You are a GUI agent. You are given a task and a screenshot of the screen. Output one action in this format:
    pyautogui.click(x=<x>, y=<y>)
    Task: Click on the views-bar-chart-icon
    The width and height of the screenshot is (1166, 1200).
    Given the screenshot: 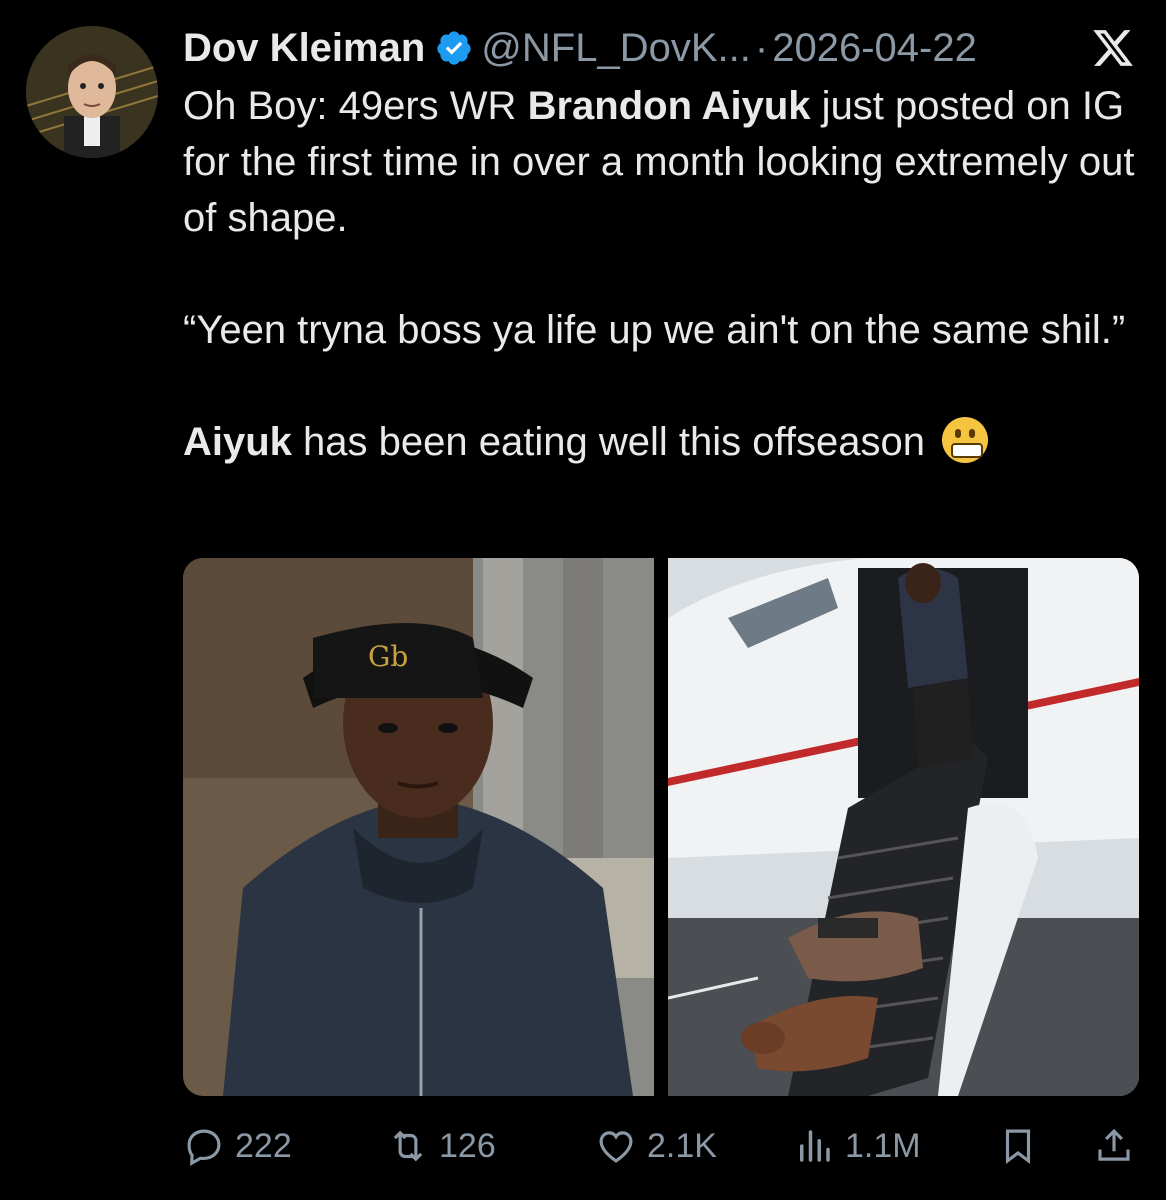 What is the action you would take?
    pyautogui.click(x=815, y=1146)
    